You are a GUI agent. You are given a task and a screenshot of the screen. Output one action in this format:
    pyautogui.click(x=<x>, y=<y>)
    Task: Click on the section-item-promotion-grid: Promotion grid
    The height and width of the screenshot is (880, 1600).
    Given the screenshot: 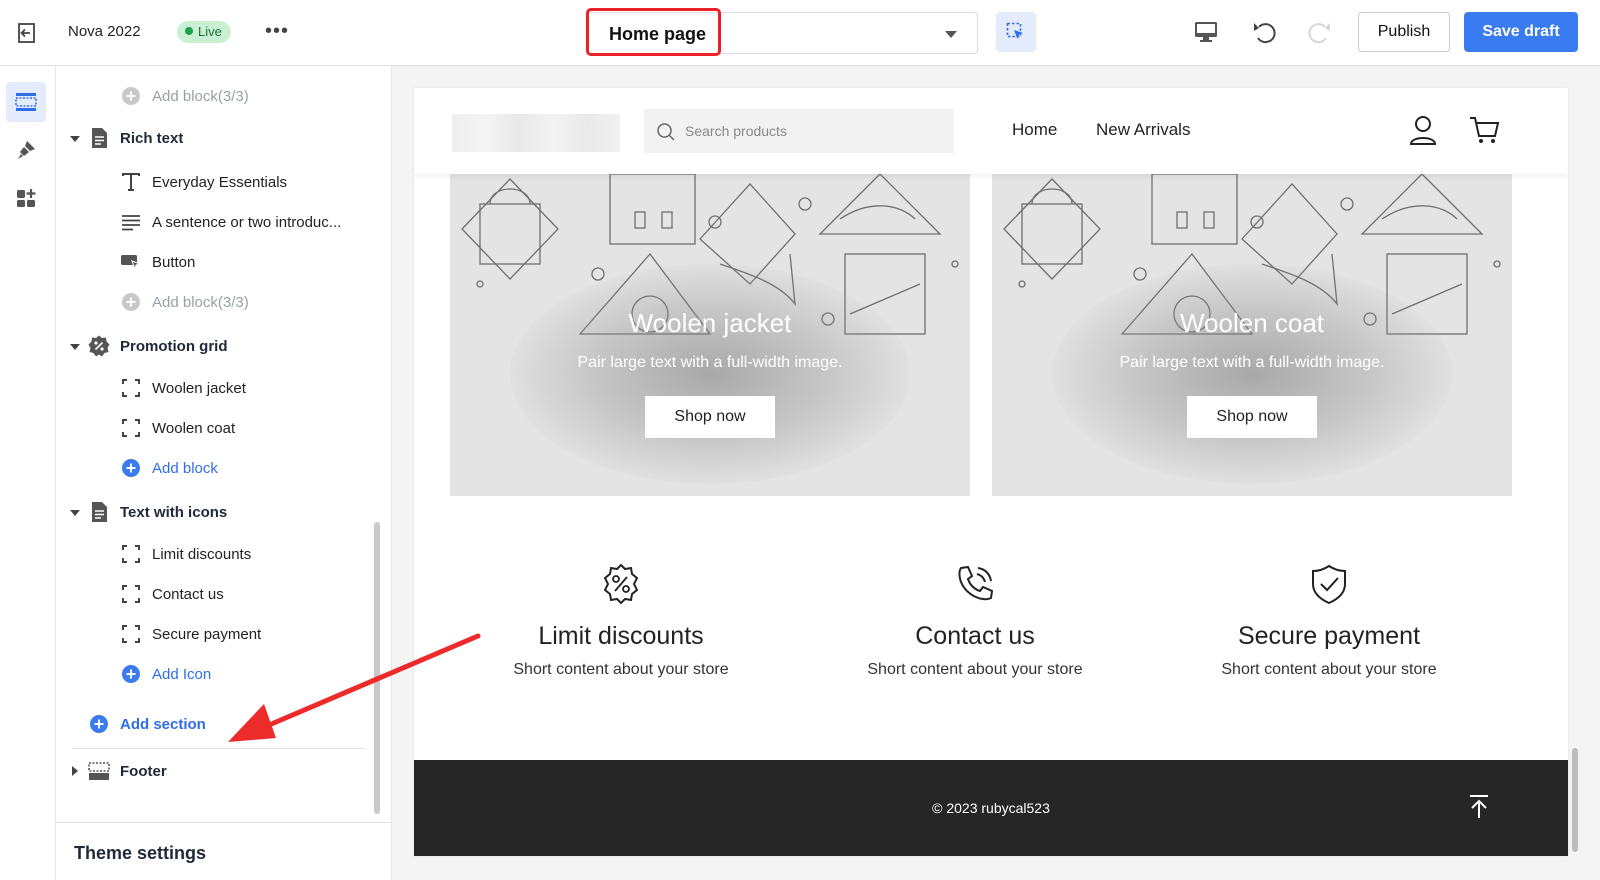 What is the action you would take?
    pyautogui.click(x=158, y=346)
    